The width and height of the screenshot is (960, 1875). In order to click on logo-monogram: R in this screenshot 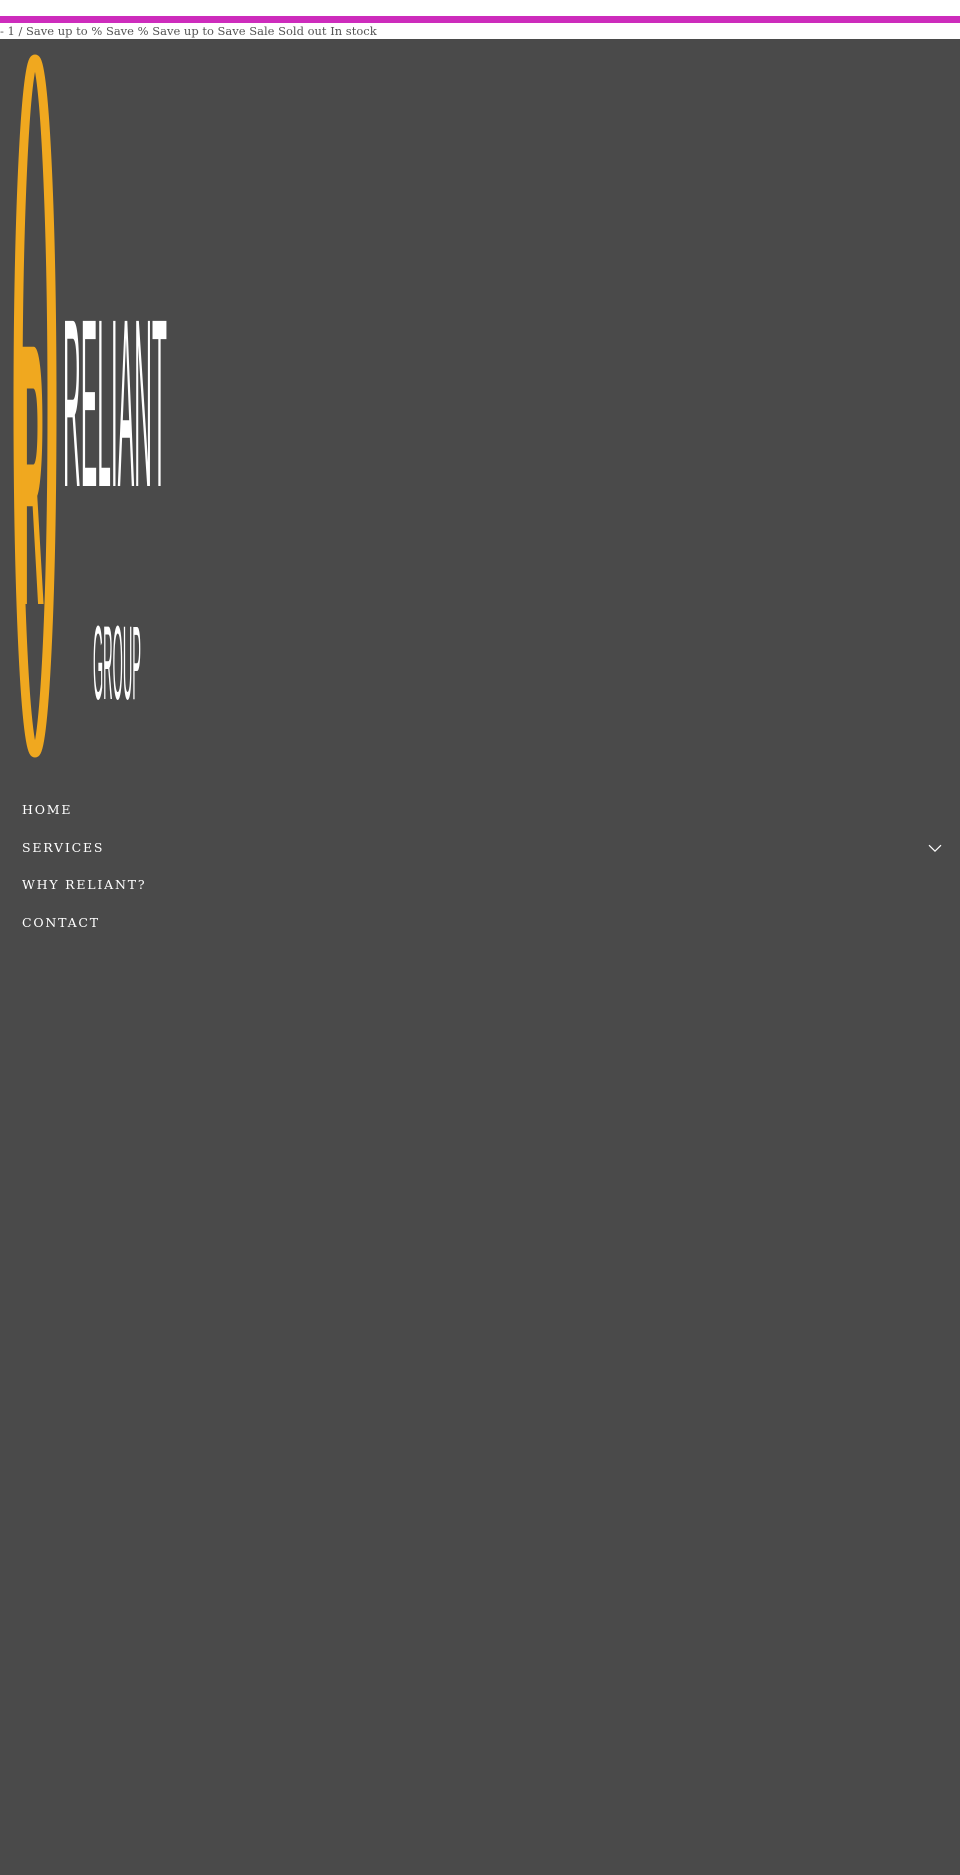, I will do `click(32, 475)`.